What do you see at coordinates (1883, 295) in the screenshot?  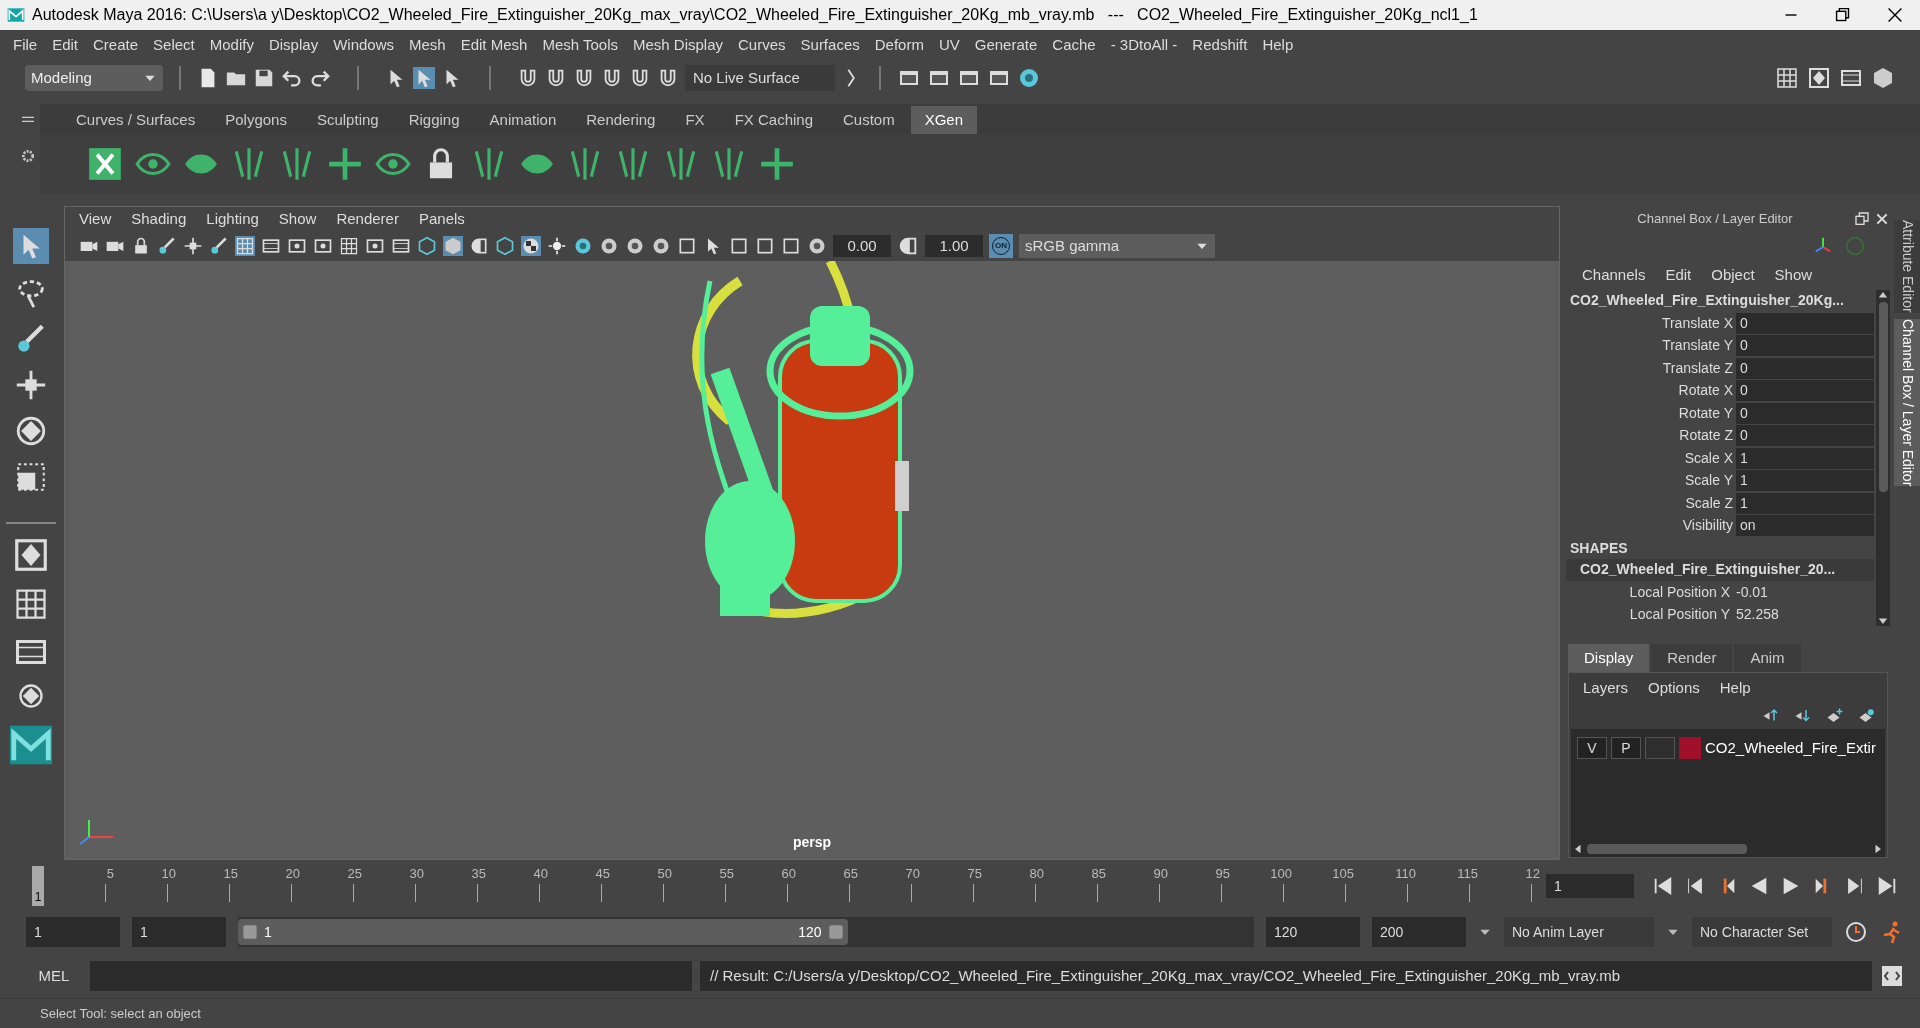 I see `scroll-up-icon` at bounding box center [1883, 295].